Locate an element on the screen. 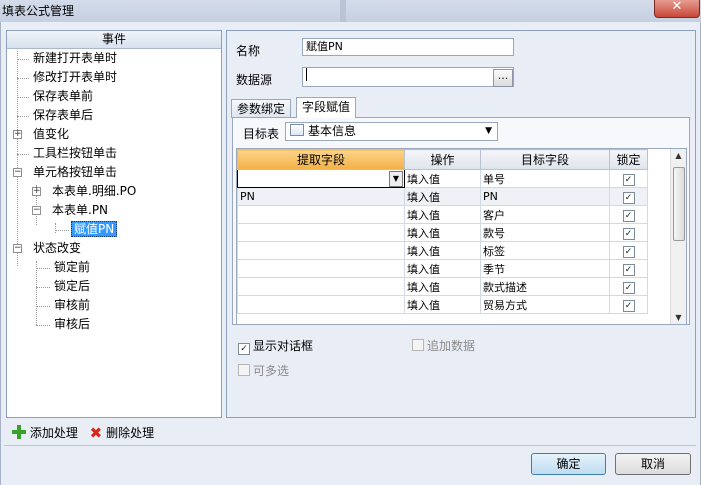 This screenshot has width=701, height=485. name-input: 赋值PN is located at coordinates (408, 47).